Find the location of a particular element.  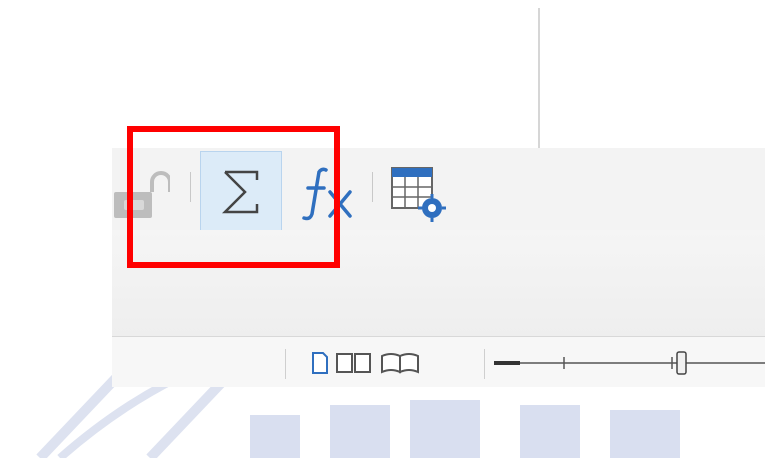

zoom-slider is located at coordinates (629, 363).